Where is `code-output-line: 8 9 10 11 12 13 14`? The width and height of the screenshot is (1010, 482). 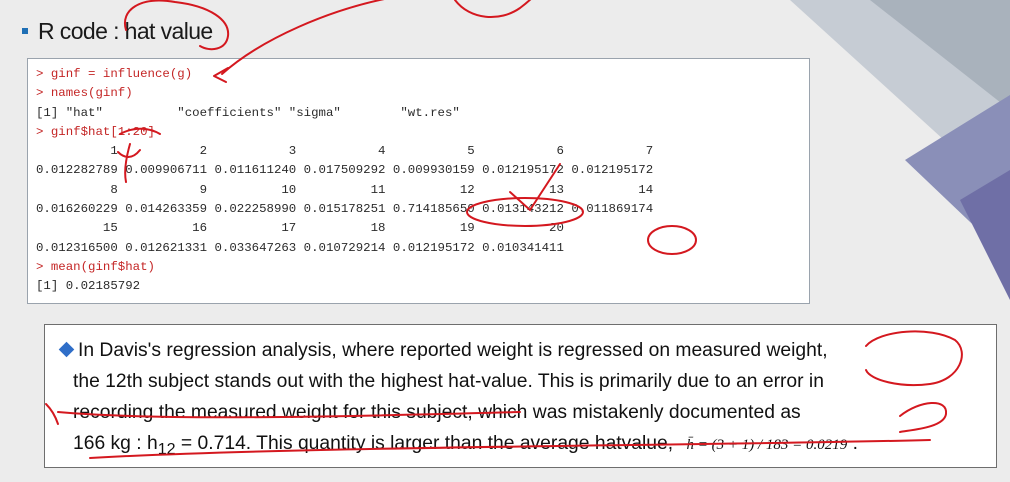
code-output-line: 8 9 10 11 12 13 14 is located at coordinates (345, 189).